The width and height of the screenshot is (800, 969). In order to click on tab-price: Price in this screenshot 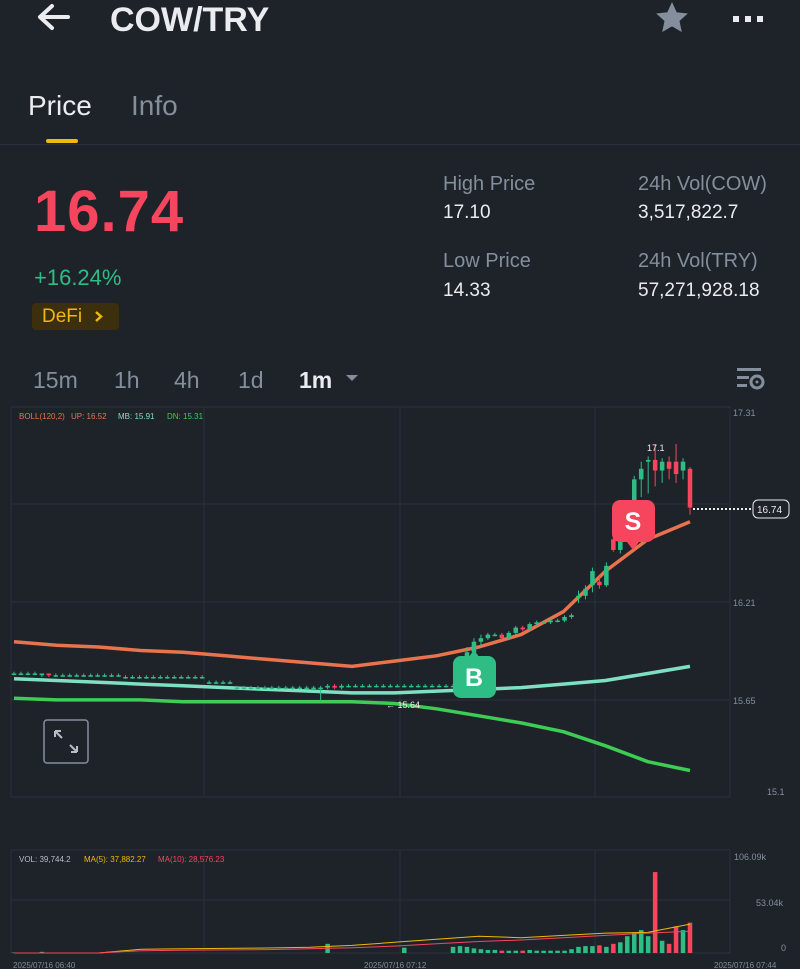, I will do `click(60, 106)`.